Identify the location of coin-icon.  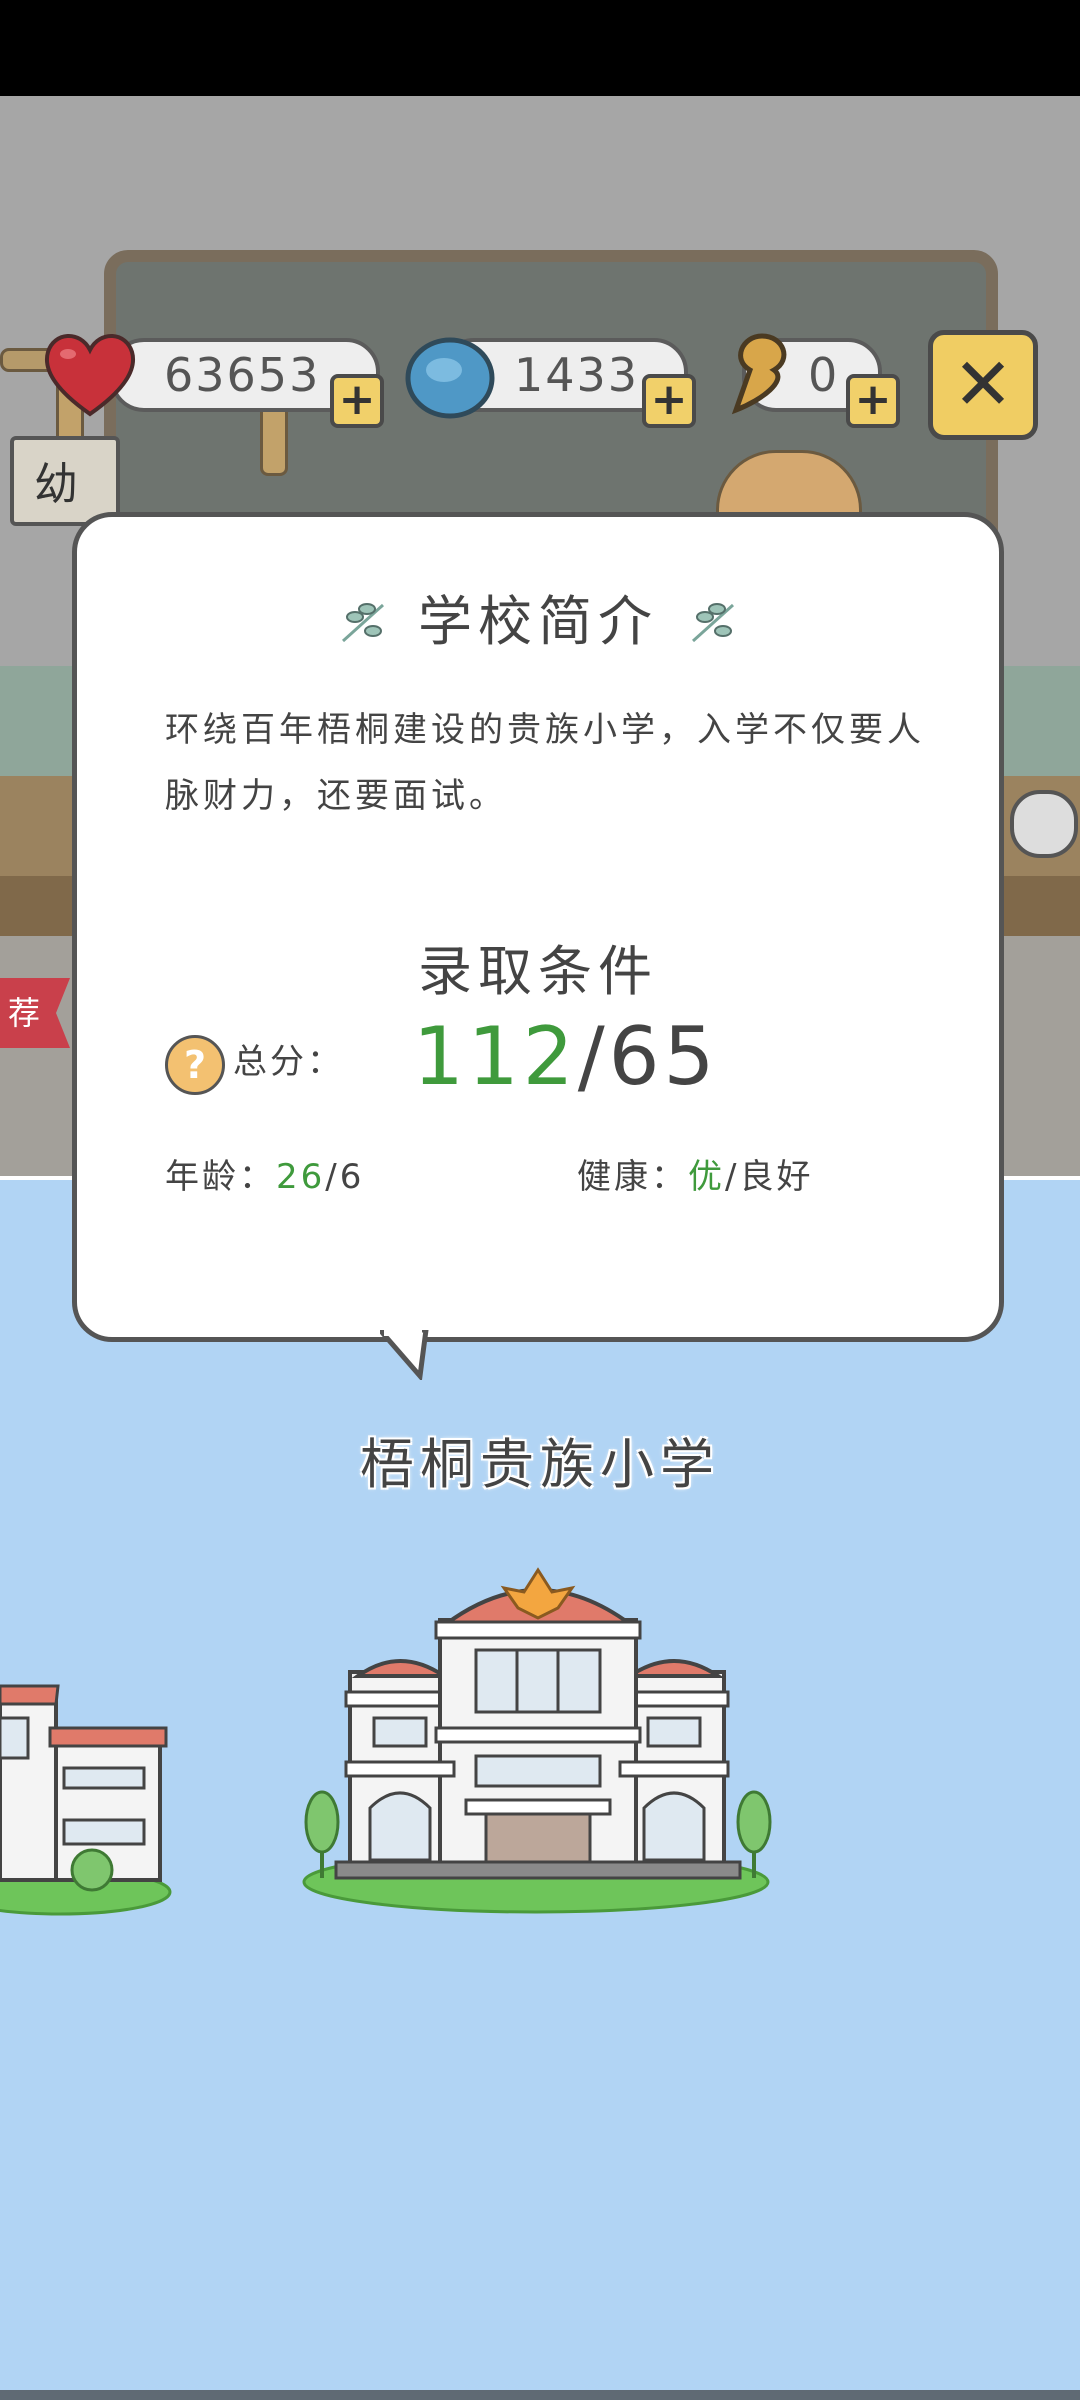
(450, 378).